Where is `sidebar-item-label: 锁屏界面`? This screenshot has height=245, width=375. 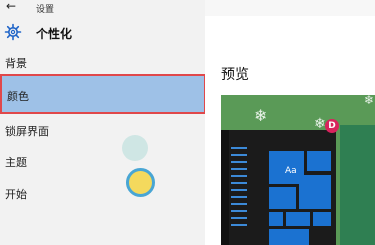
sidebar-item-label: 锁屏界面 is located at coordinates (27, 131).